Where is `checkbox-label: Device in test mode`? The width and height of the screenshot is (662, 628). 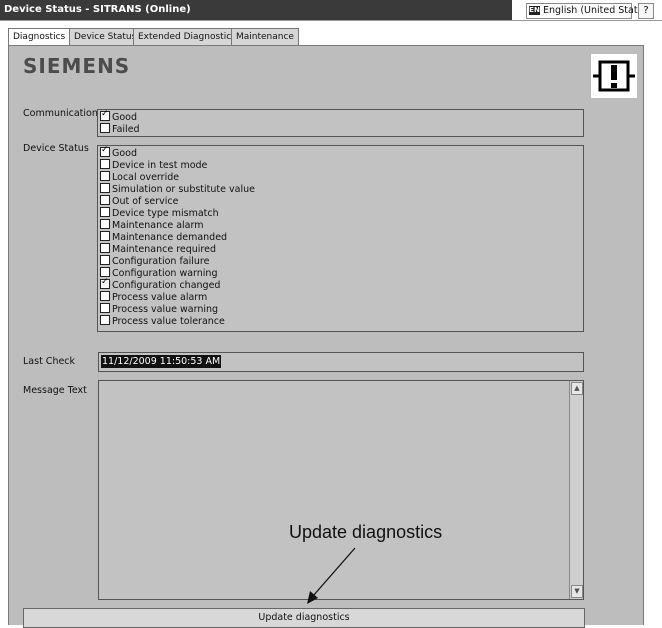 checkbox-label: Device in test mode is located at coordinates (160, 165).